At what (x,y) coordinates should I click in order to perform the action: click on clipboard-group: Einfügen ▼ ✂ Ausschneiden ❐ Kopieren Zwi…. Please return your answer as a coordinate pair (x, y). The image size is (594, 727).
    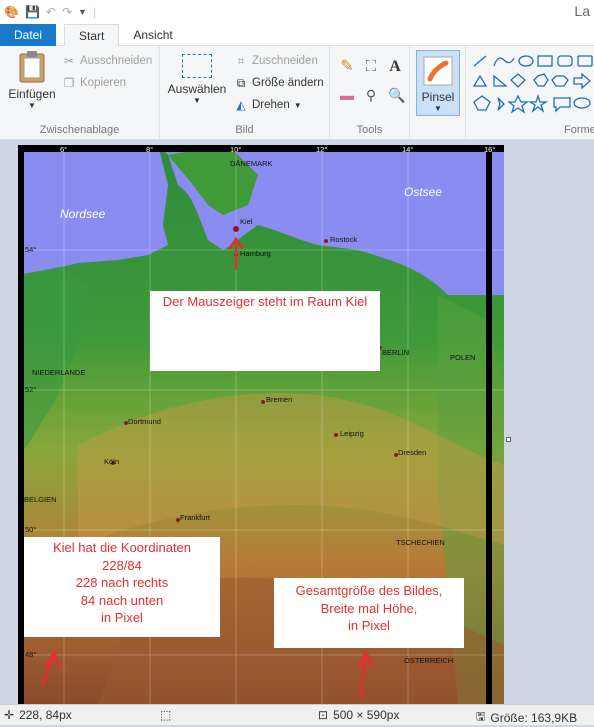
    Looking at the image, I should click on (80, 93).